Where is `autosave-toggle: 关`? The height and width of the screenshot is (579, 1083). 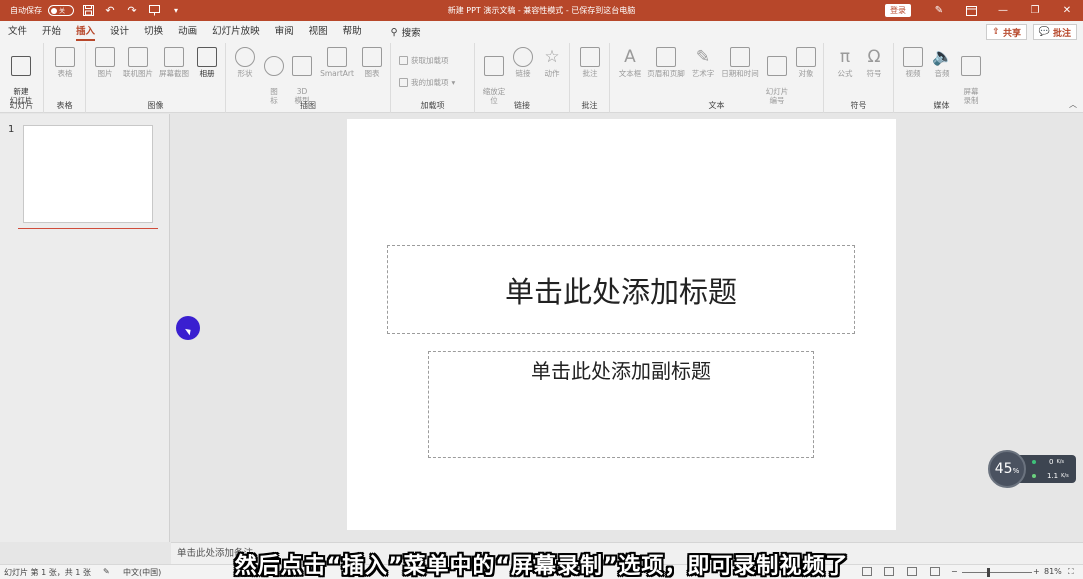
autosave-toggle: 关 is located at coordinates (61, 10).